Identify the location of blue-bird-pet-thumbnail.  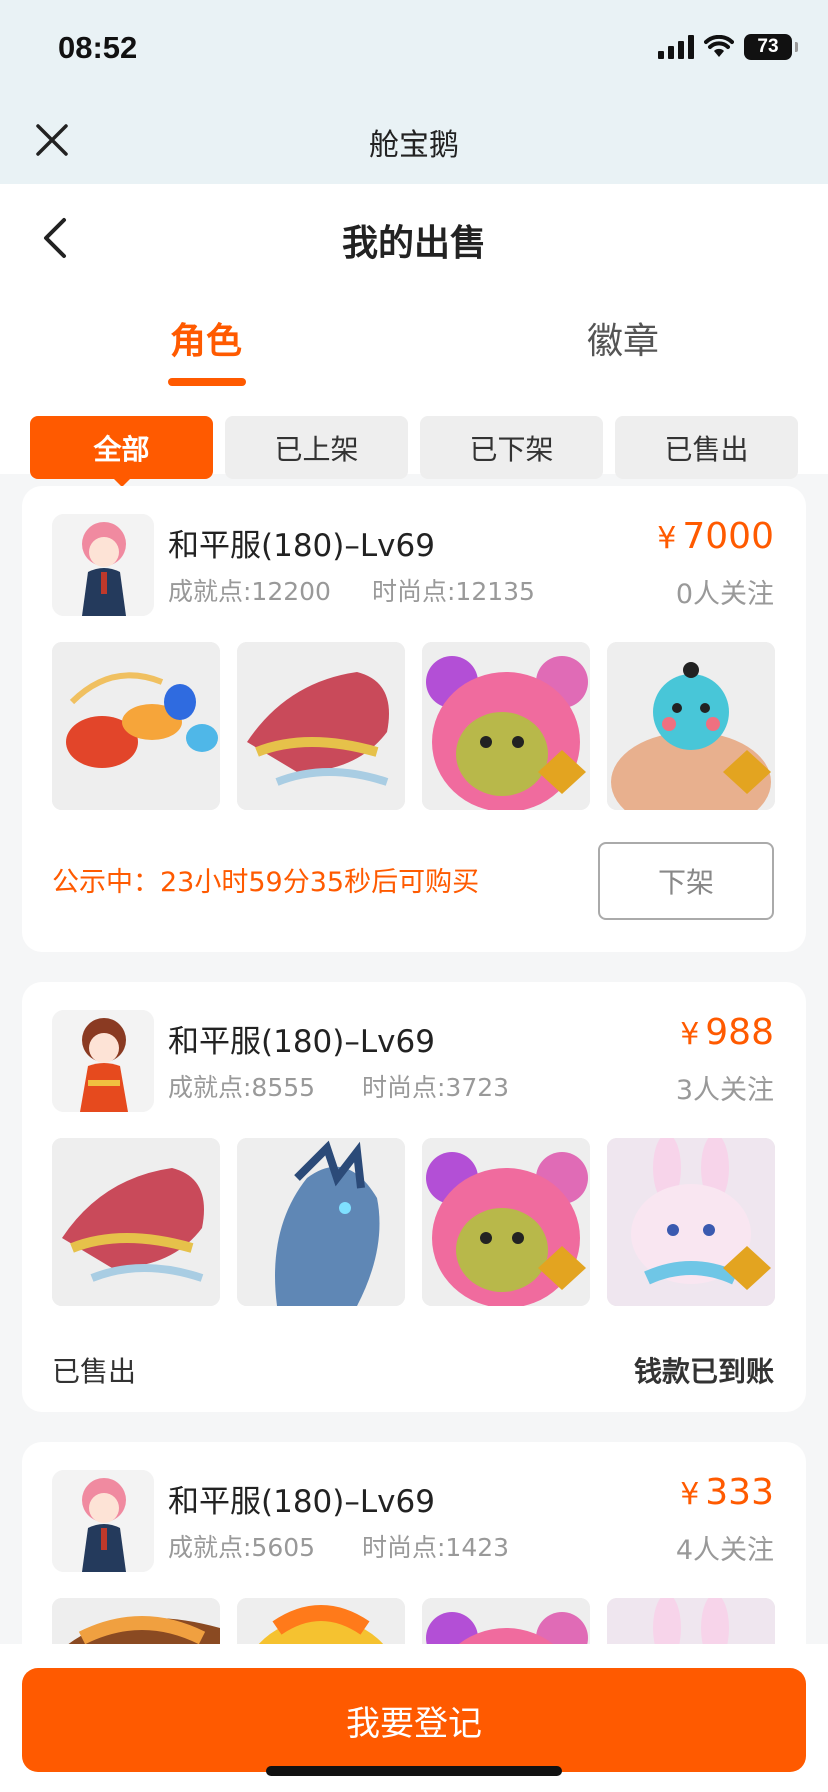
(691, 726).